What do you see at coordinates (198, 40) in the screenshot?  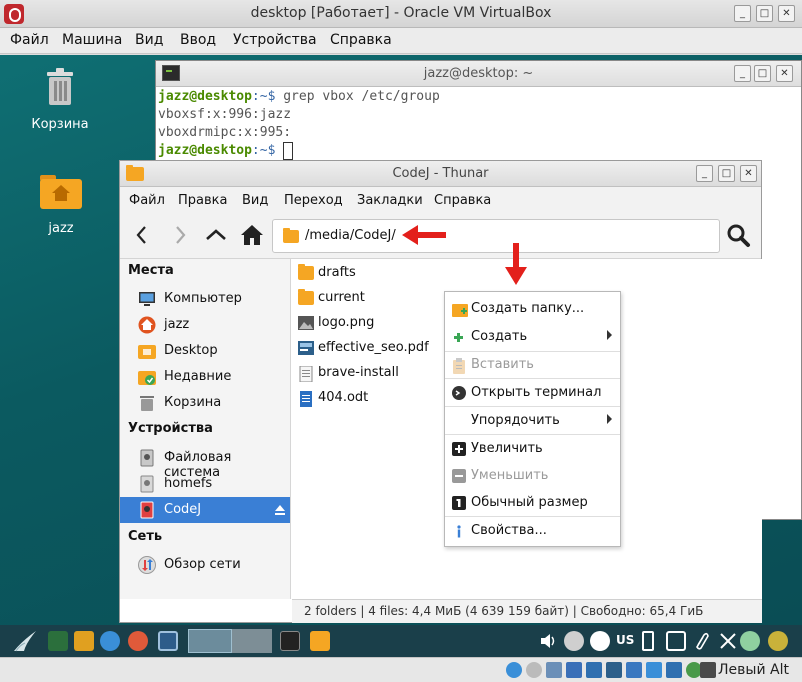 I see `vbox-menu-input: Ввод` at bounding box center [198, 40].